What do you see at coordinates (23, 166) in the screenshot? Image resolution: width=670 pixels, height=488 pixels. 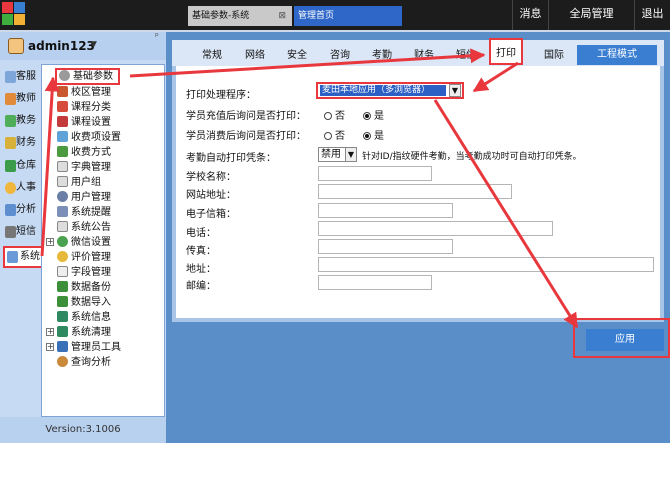 I see `nav-item-warehouse: 仓库` at bounding box center [23, 166].